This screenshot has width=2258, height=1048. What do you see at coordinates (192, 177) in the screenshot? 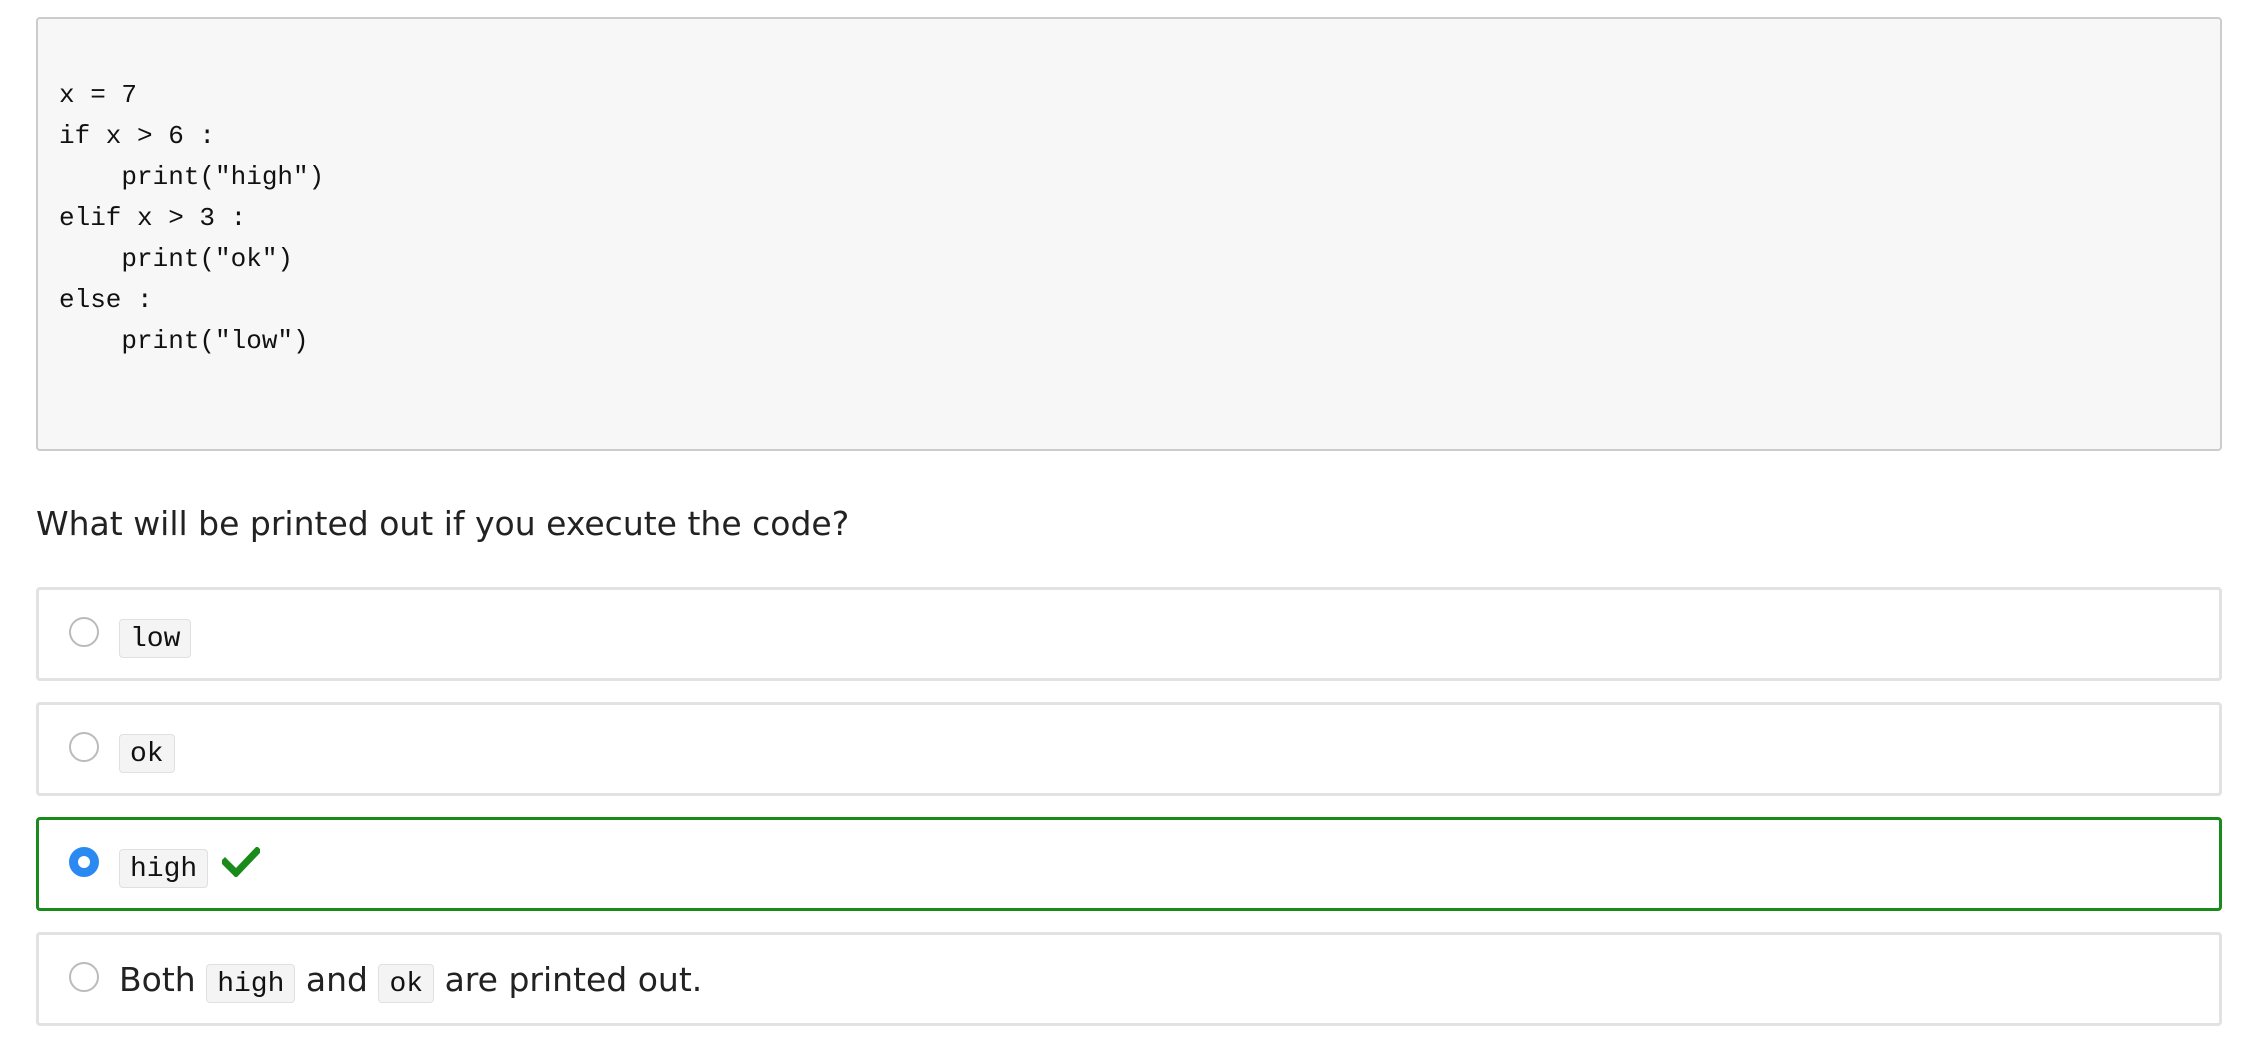
I see `code-line: print("high")` at bounding box center [192, 177].